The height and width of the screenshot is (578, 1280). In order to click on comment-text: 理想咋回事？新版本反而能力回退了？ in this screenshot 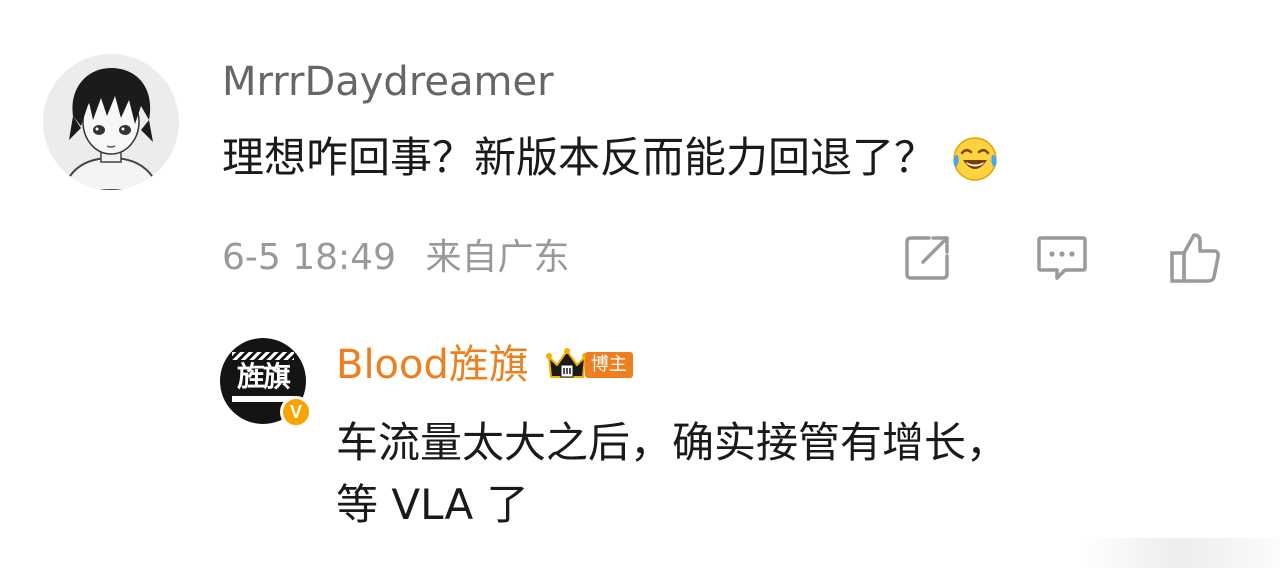, I will do `click(579, 157)`.